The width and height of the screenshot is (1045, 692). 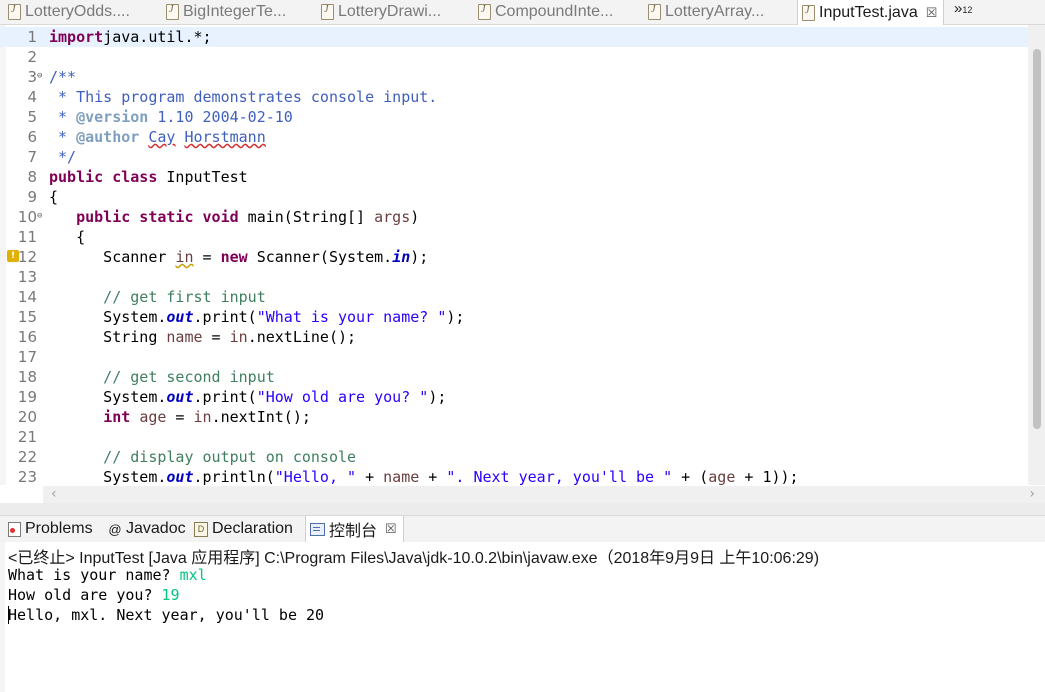 I want to click on line-number: 11, so click(x=27, y=237).